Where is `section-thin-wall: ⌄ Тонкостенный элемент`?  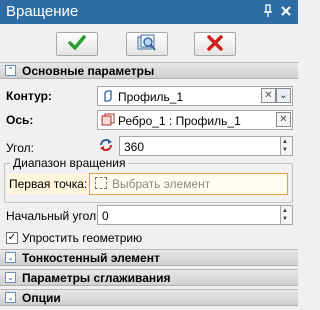 section-thin-wall: ⌄ Тонкостенный элемент is located at coordinates (149, 257).